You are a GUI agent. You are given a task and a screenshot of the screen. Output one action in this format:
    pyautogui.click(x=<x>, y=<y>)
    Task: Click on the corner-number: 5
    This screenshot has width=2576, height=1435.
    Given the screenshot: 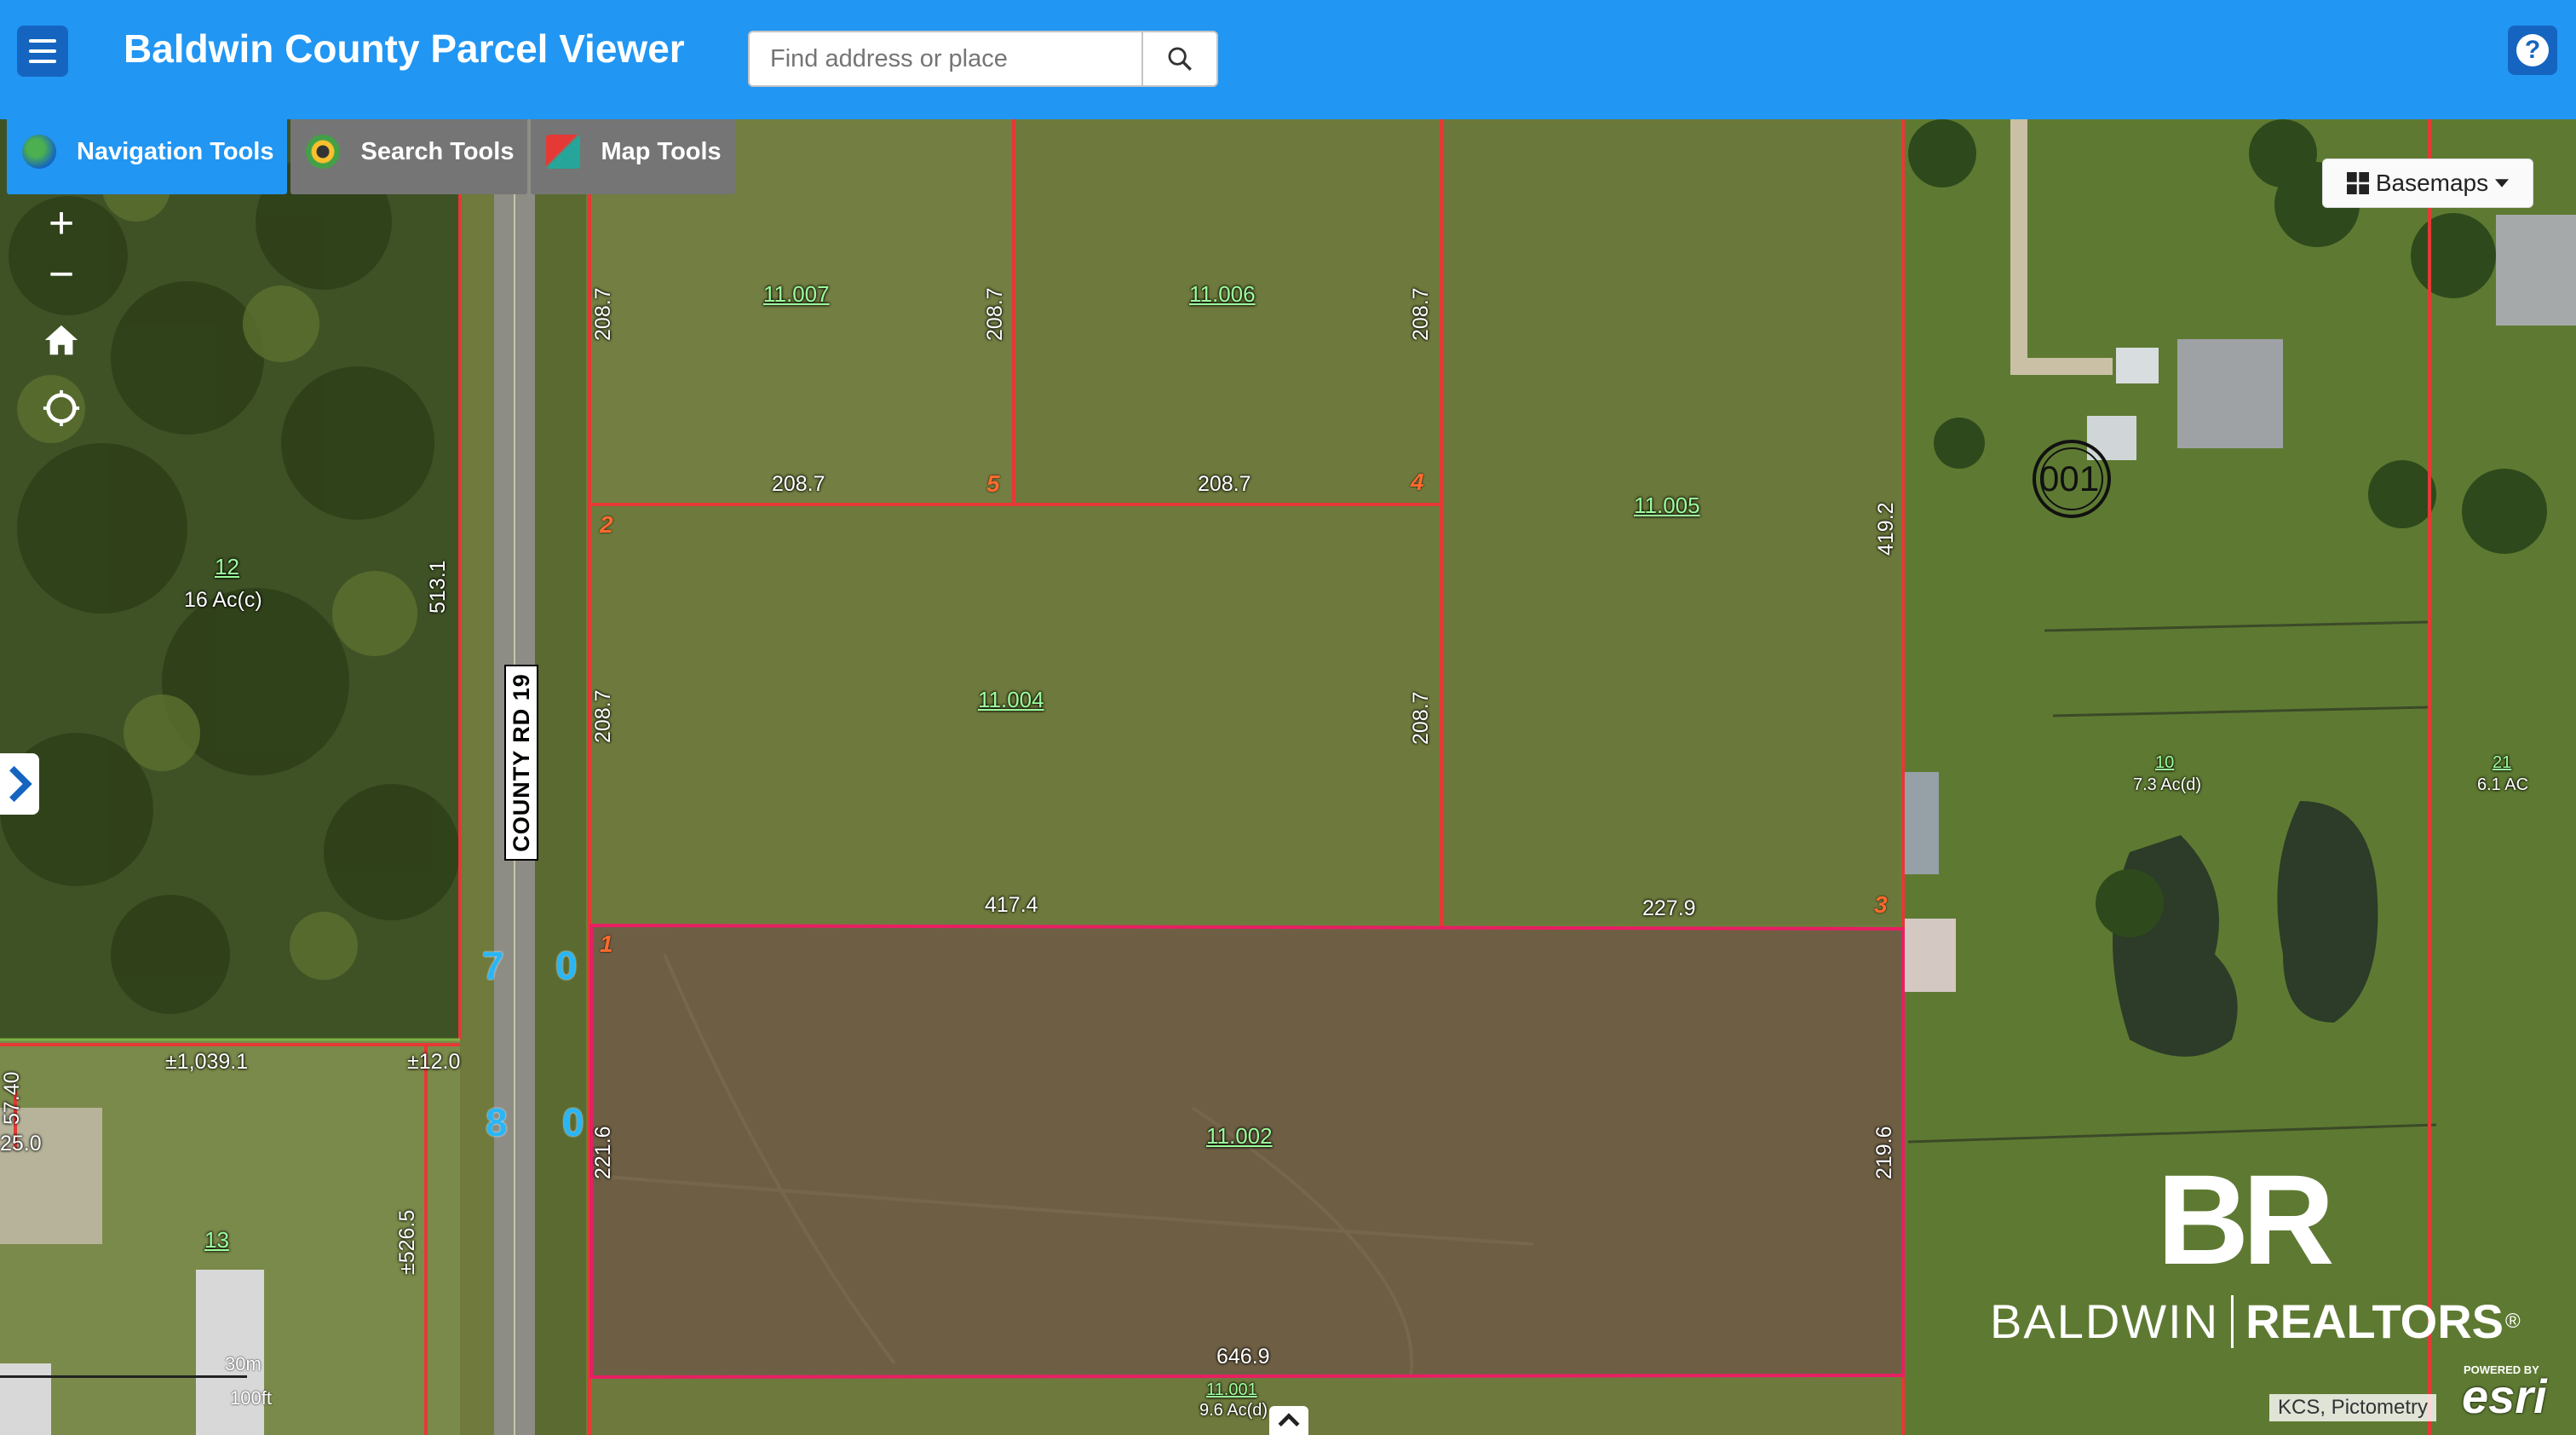 What is the action you would take?
    pyautogui.click(x=993, y=483)
    